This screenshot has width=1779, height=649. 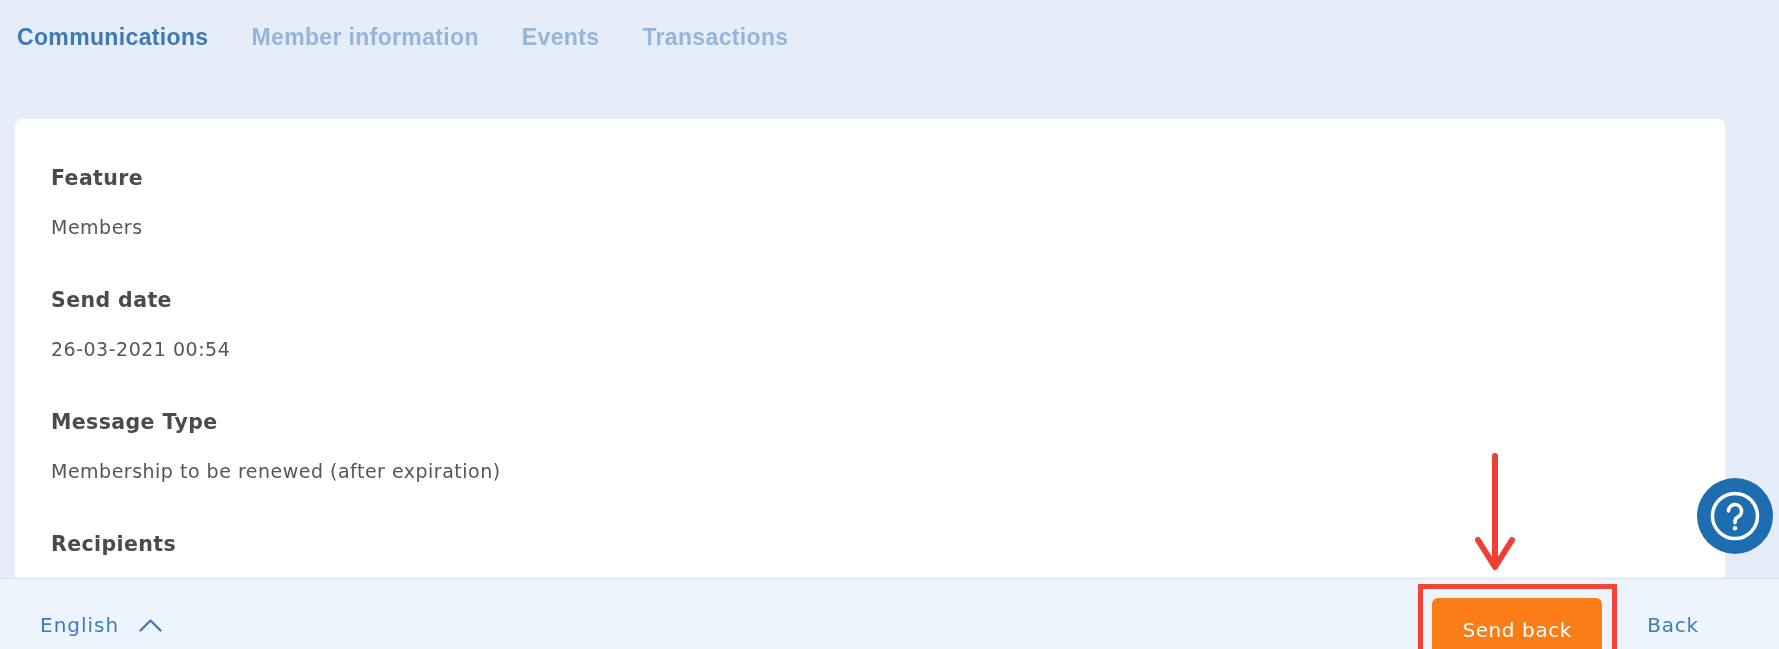 What do you see at coordinates (1673, 625) in the screenshot?
I see `back-link: Back` at bounding box center [1673, 625].